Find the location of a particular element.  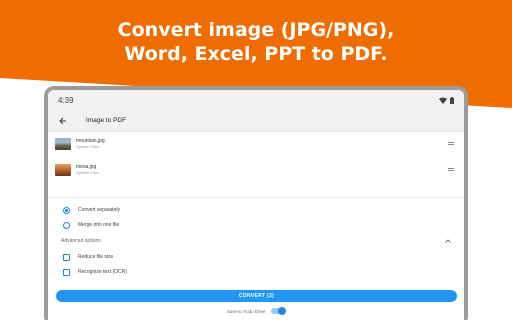

headline-line-2: Word, Excel, PPT to PDF. is located at coordinates (256, 54).